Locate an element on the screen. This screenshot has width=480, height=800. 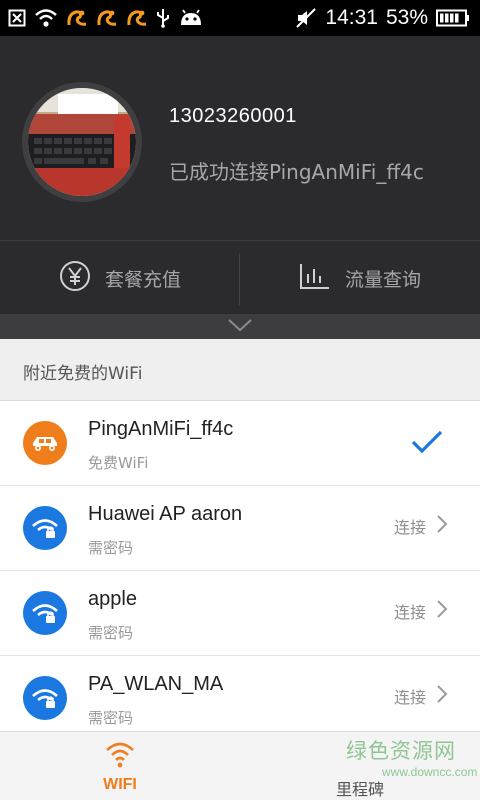
usb-icon is located at coordinates (163, 18).